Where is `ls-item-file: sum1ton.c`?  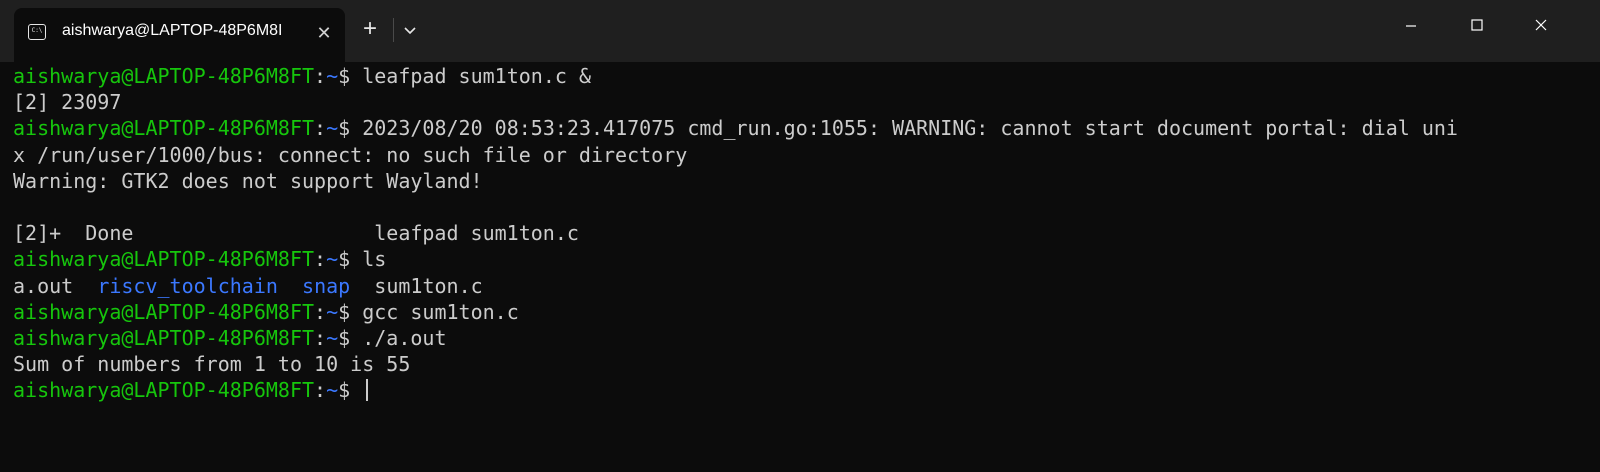 ls-item-file: sum1ton.c is located at coordinates (428, 285).